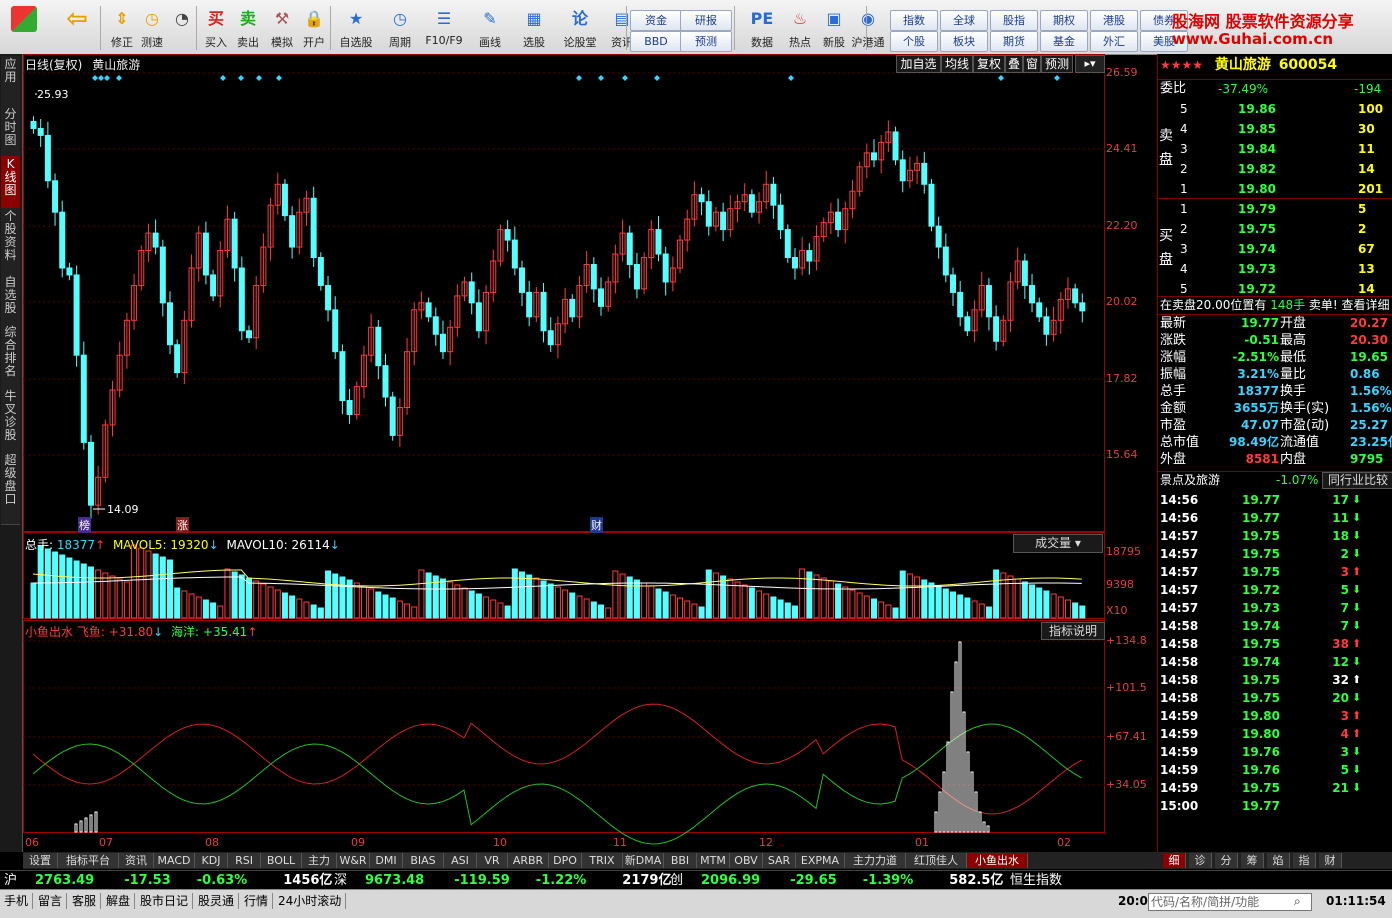 This screenshot has height=918, width=1392. I want to click on indicator-tab-4: KDJ, so click(211, 860).